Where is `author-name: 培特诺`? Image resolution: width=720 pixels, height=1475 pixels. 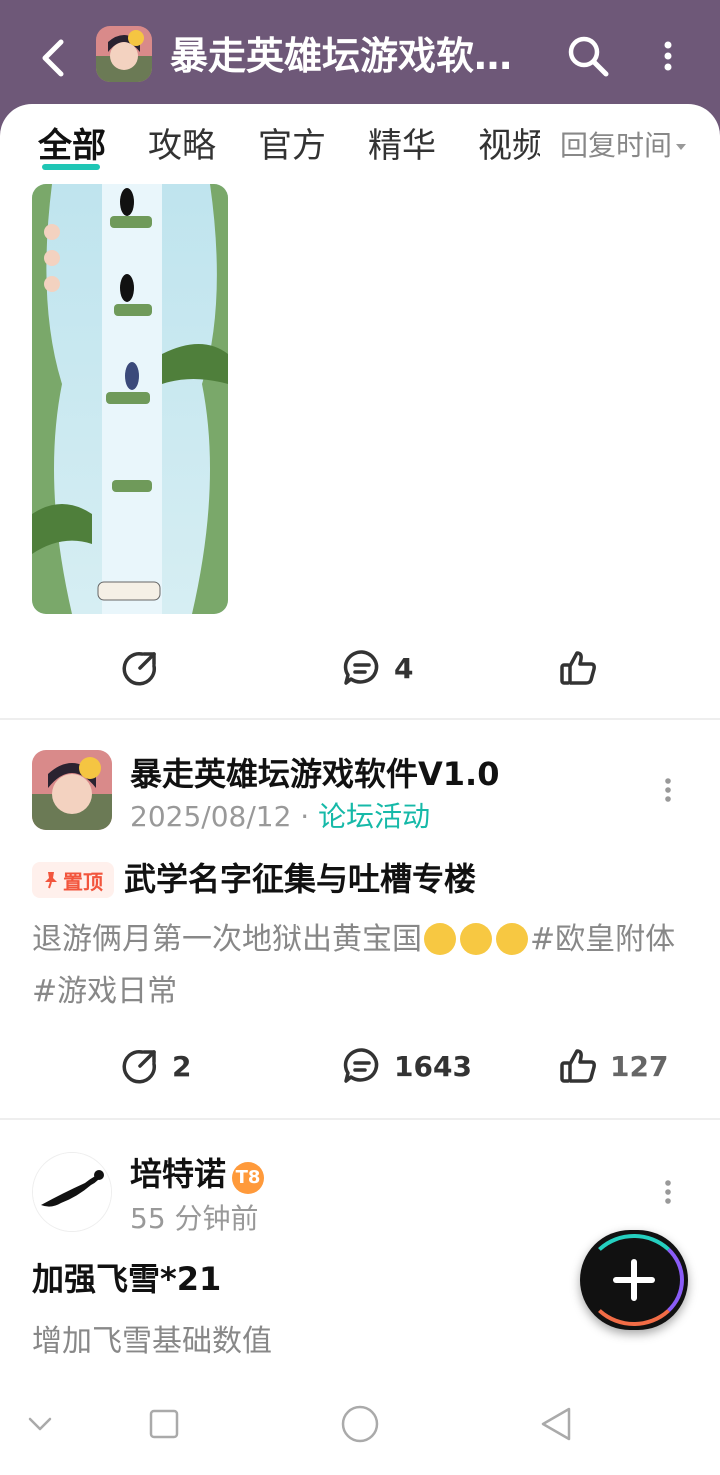
author-name: 培特诺 is located at coordinates (178, 1174).